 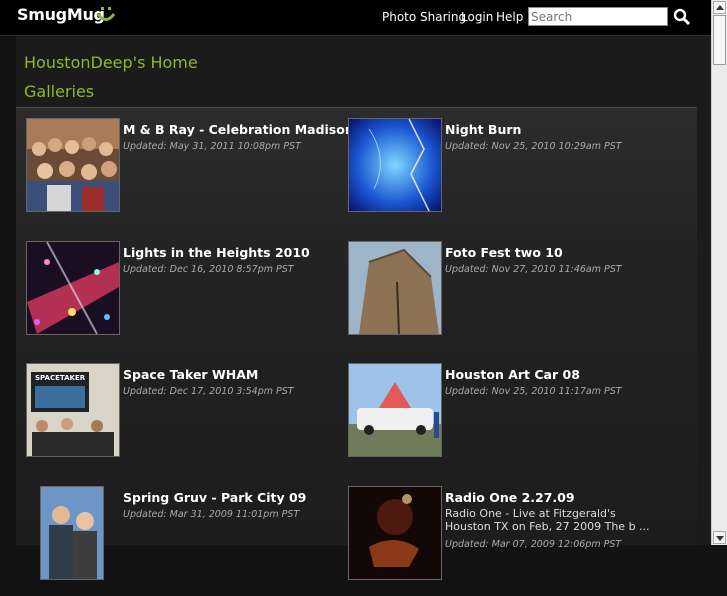 I want to click on top-bar: SmugMug Photo Sharing Login Help, so click(x=355, y=18).